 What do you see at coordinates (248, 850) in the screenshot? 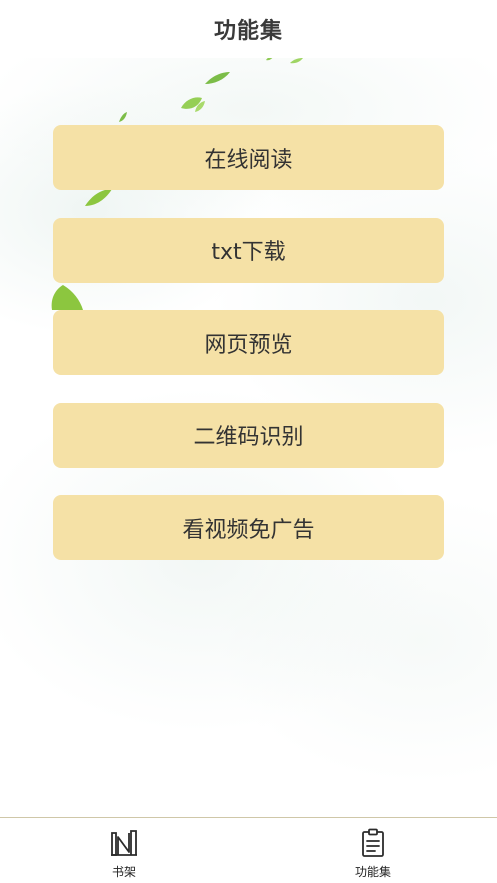
I see `bottom-tab-bar: 书架 功能集` at bounding box center [248, 850].